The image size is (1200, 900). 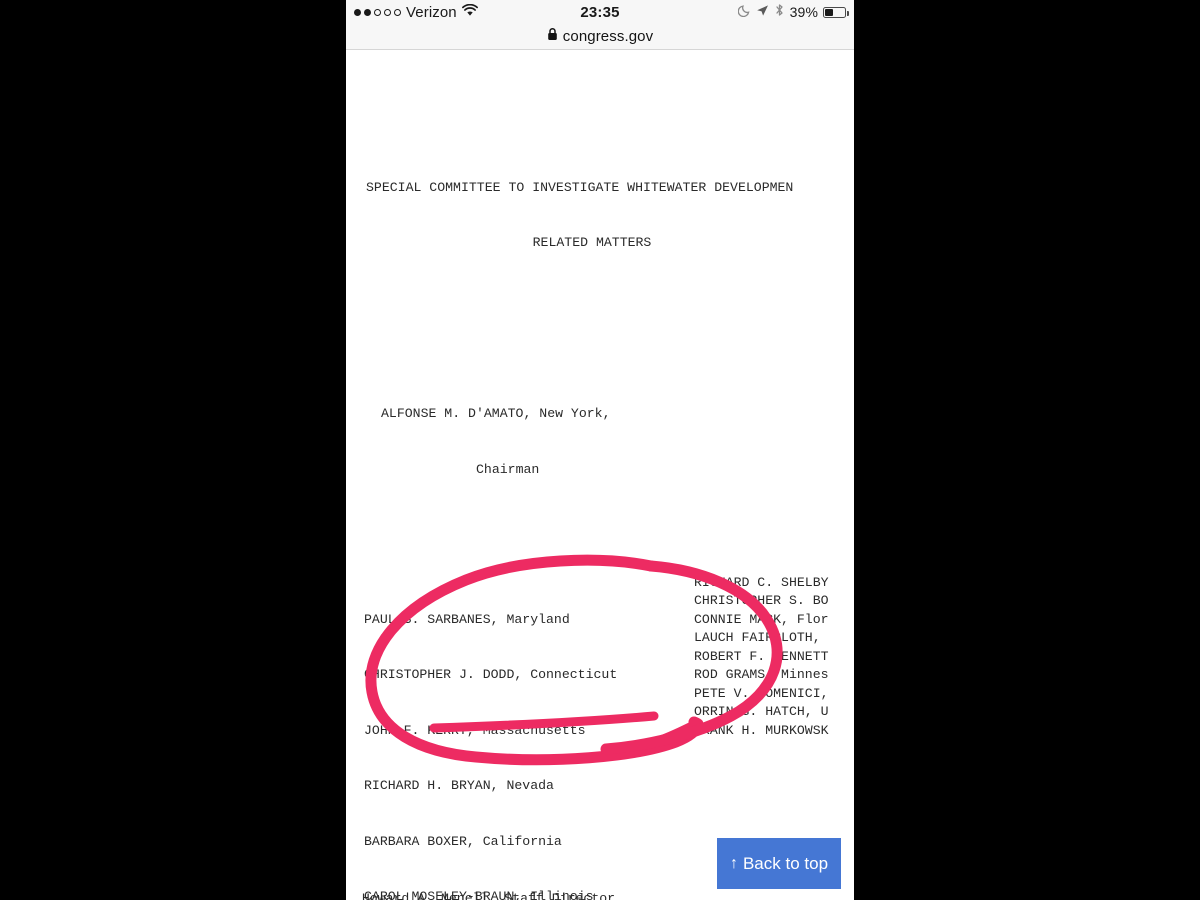 What do you see at coordinates (761, 711) in the screenshot?
I see `member-row: ORRIN G. HATCH, U` at bounding box center [761, 711].